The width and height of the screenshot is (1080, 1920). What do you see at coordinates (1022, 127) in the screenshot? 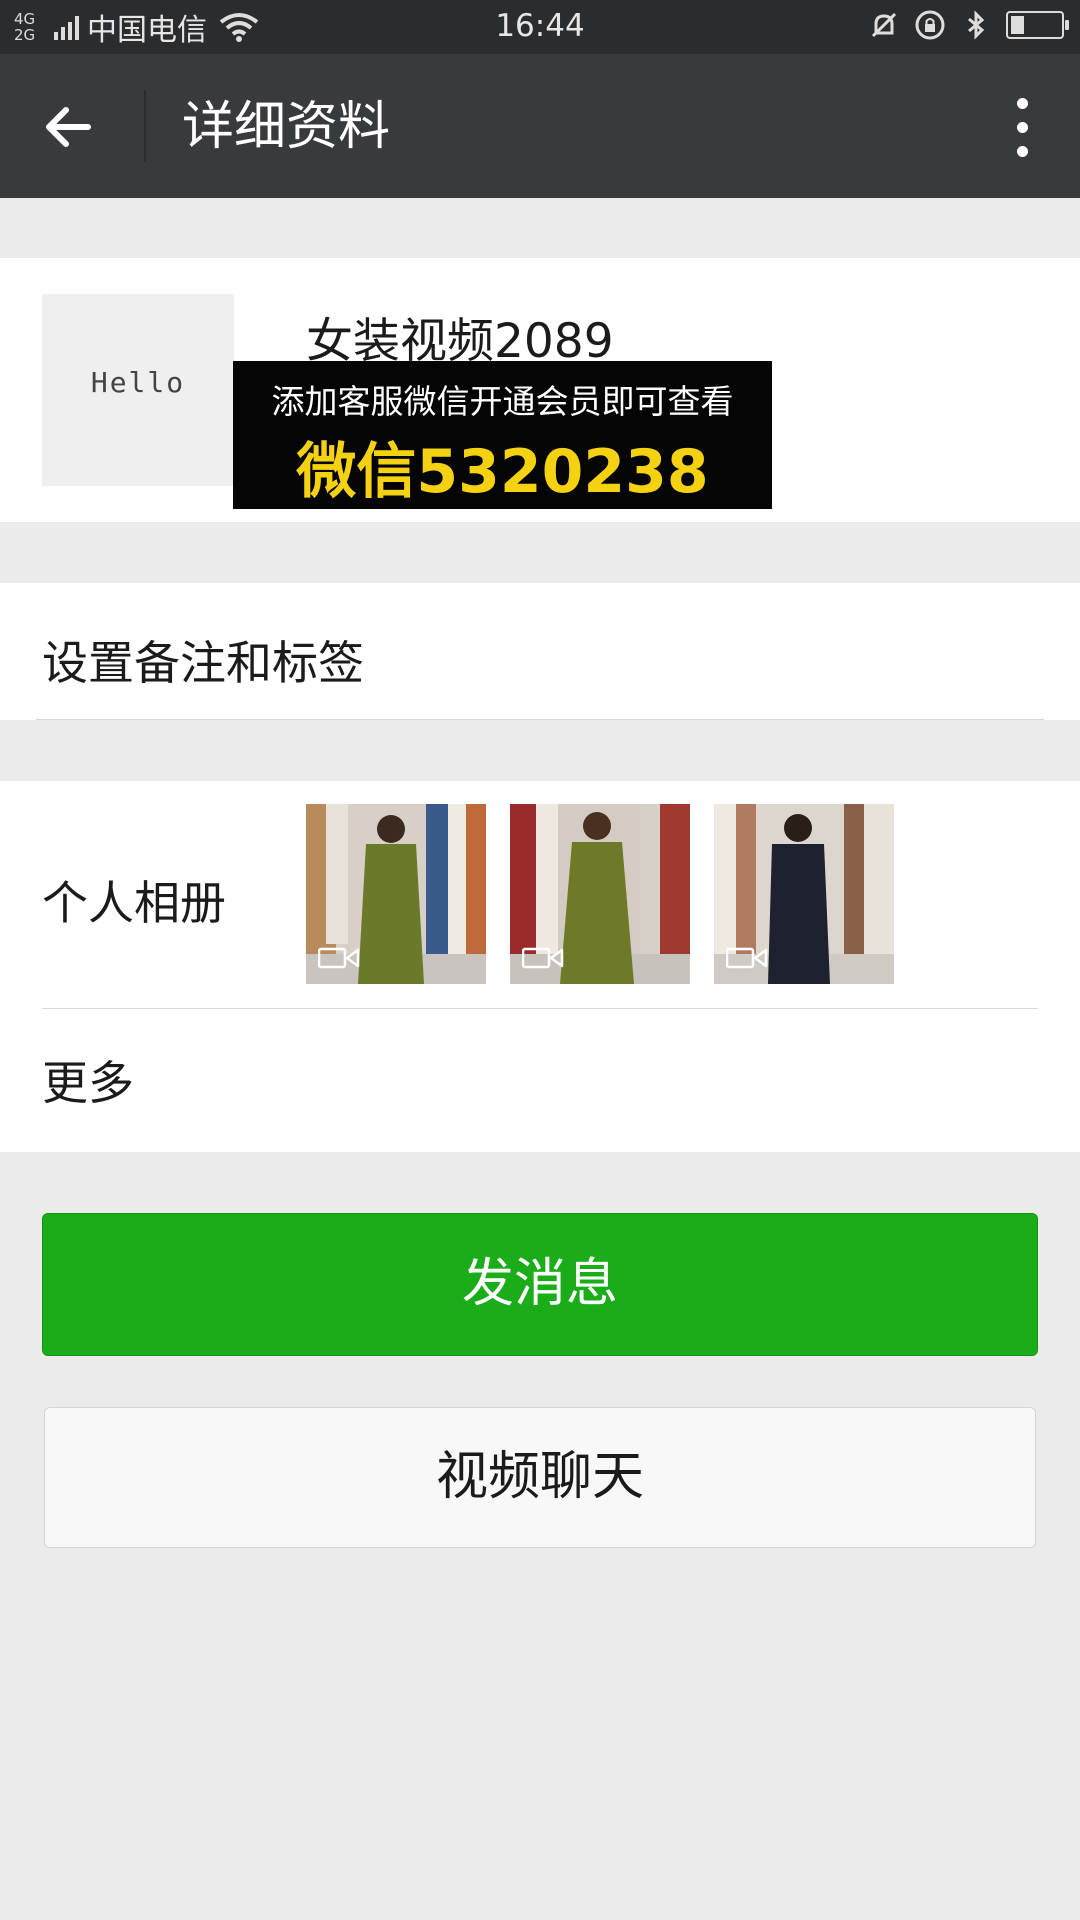
I see `more-vertical-icon` at bounding box center [1022, 127].